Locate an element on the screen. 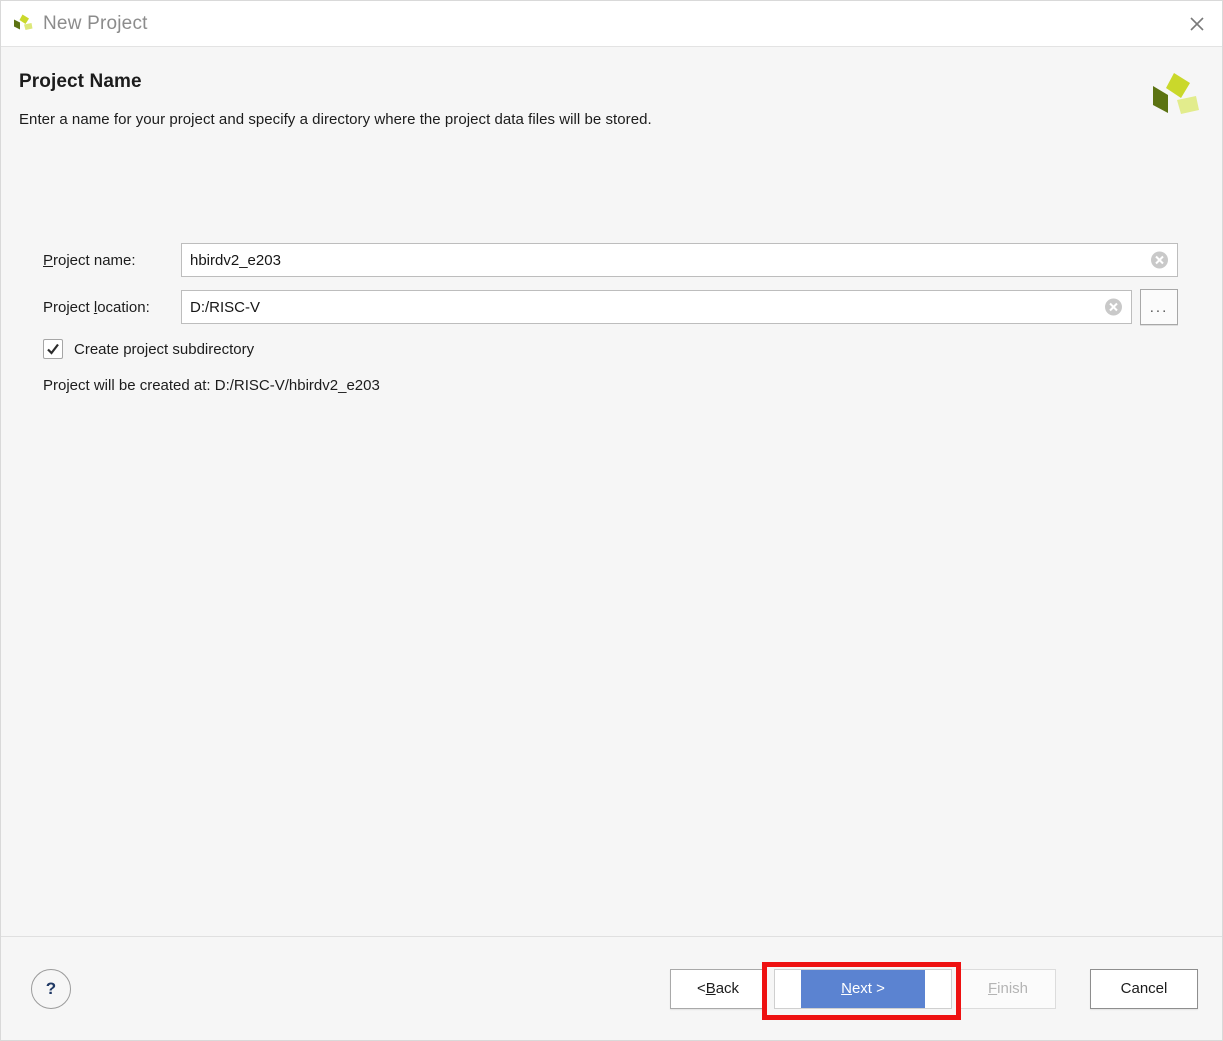 Image resolution: width=1223 pixels, height=1041 pixels. page-title: Project Name is located at coordinates (80, 81).